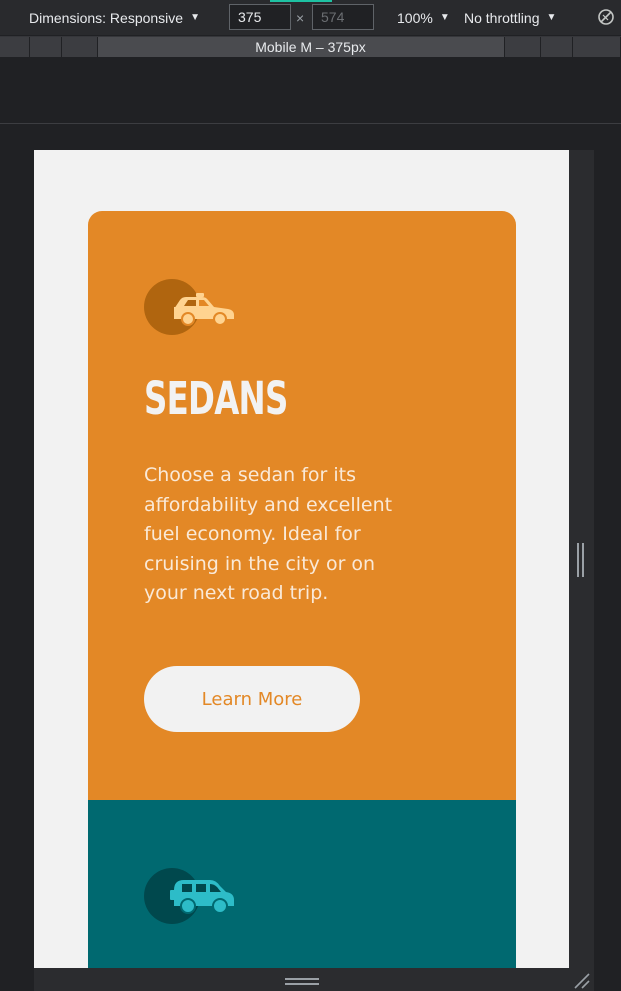 This screenshot has width=621, height=991. I want to click on divider, so click(310, 123).